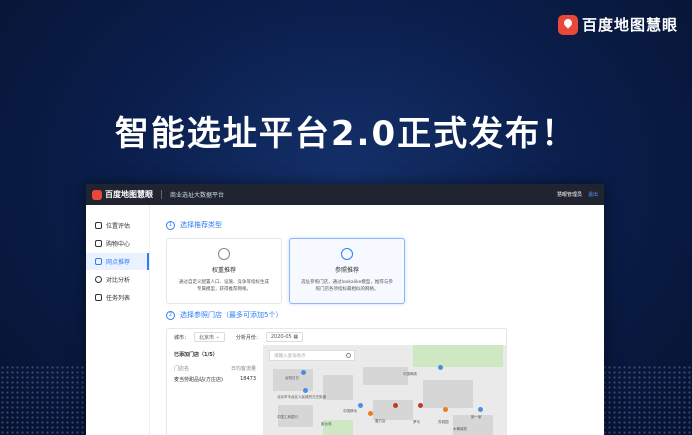  Describe the element at coordinates (301, 397) in the screenshot. I see `map-label: 北京市丰台区人民政府方庄街道` at that location.